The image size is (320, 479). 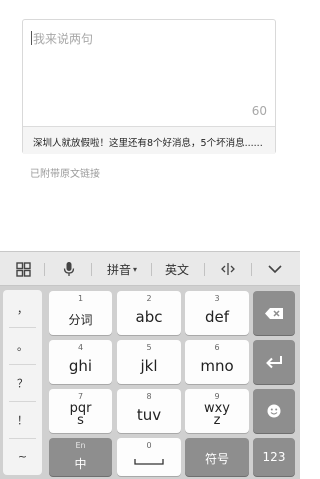 I want to click on punct-key-period: 。, so click(x=22, y=345).